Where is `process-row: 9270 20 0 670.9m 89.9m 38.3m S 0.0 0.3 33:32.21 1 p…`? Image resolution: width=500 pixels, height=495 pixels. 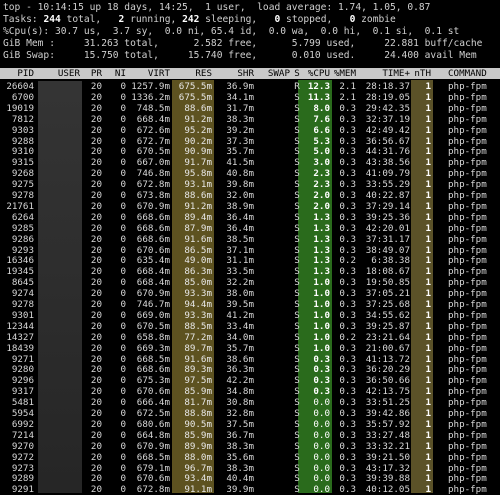
process-row: 9270 20 0 670.9m 89.9m 38.3m S 0.0 0.3 33:32.21 1 p… is located at coordinates (250, 446).